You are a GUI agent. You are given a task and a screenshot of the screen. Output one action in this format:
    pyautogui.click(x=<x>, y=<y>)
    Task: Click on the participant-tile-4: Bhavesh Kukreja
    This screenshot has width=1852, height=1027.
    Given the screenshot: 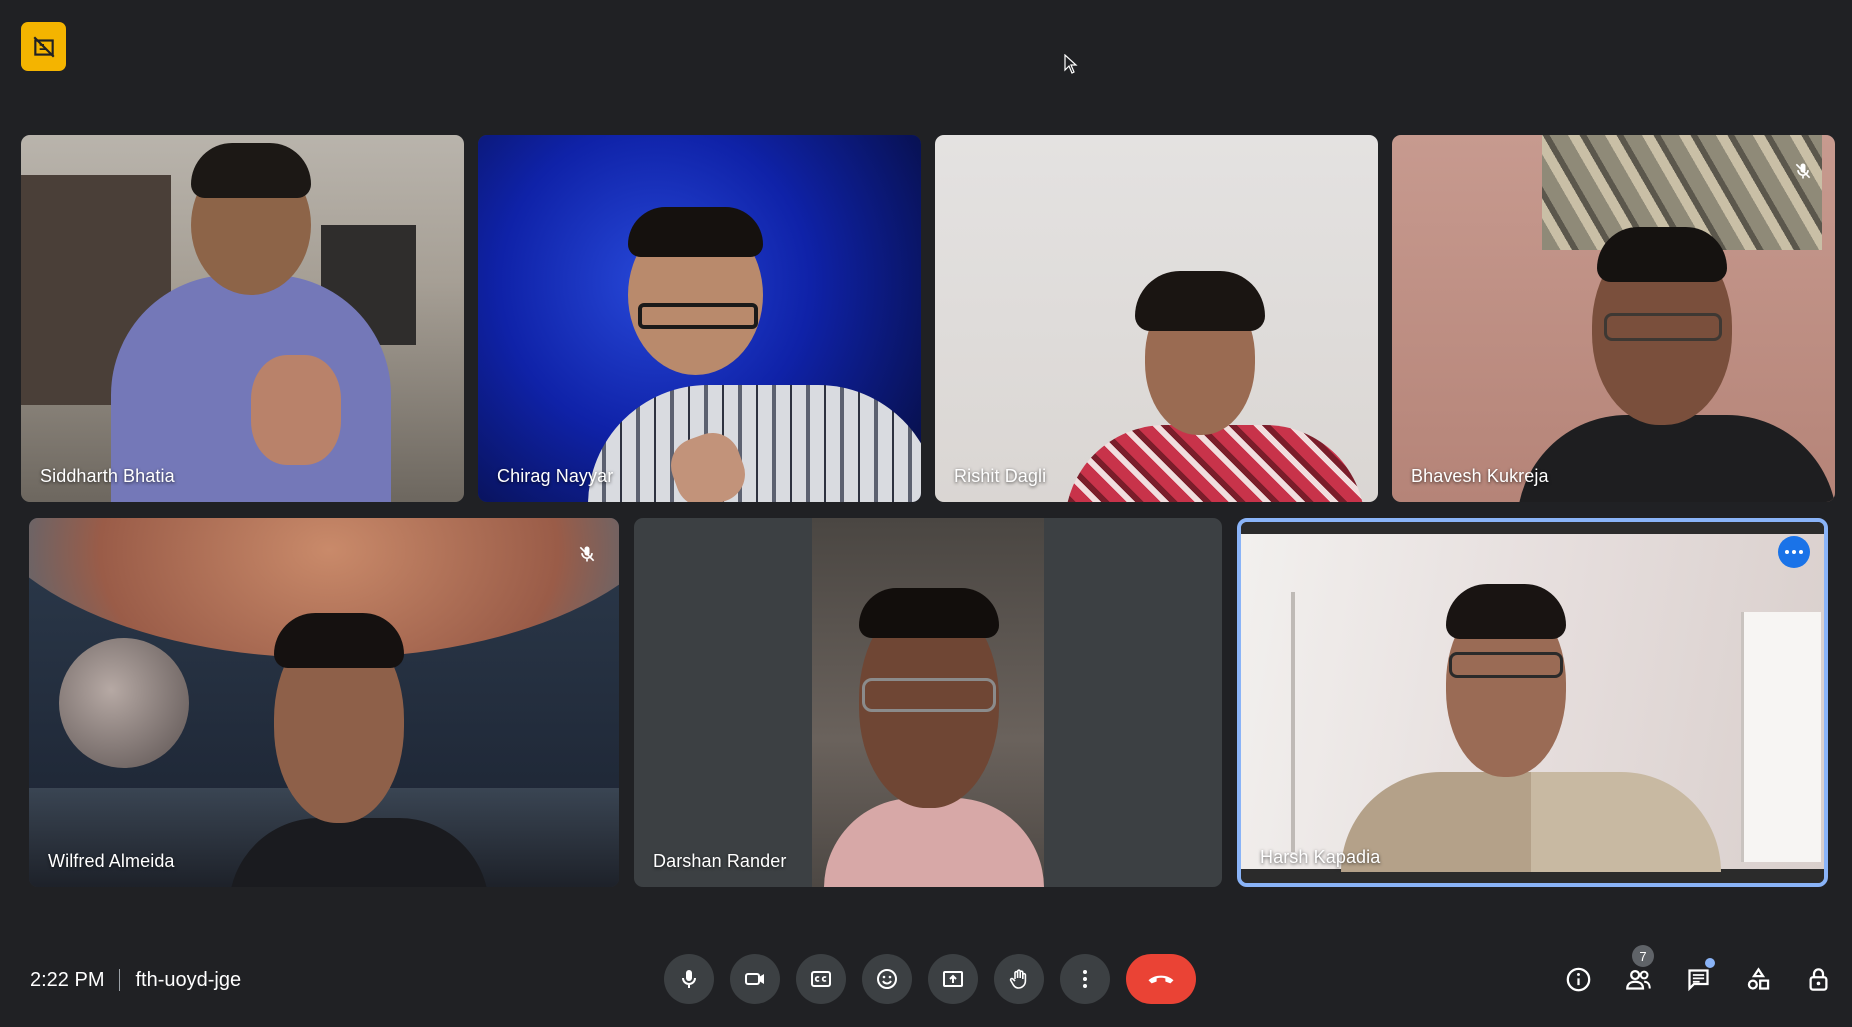 What is the action you would take?
    pyautogui.click(x=1613, y=318)
    